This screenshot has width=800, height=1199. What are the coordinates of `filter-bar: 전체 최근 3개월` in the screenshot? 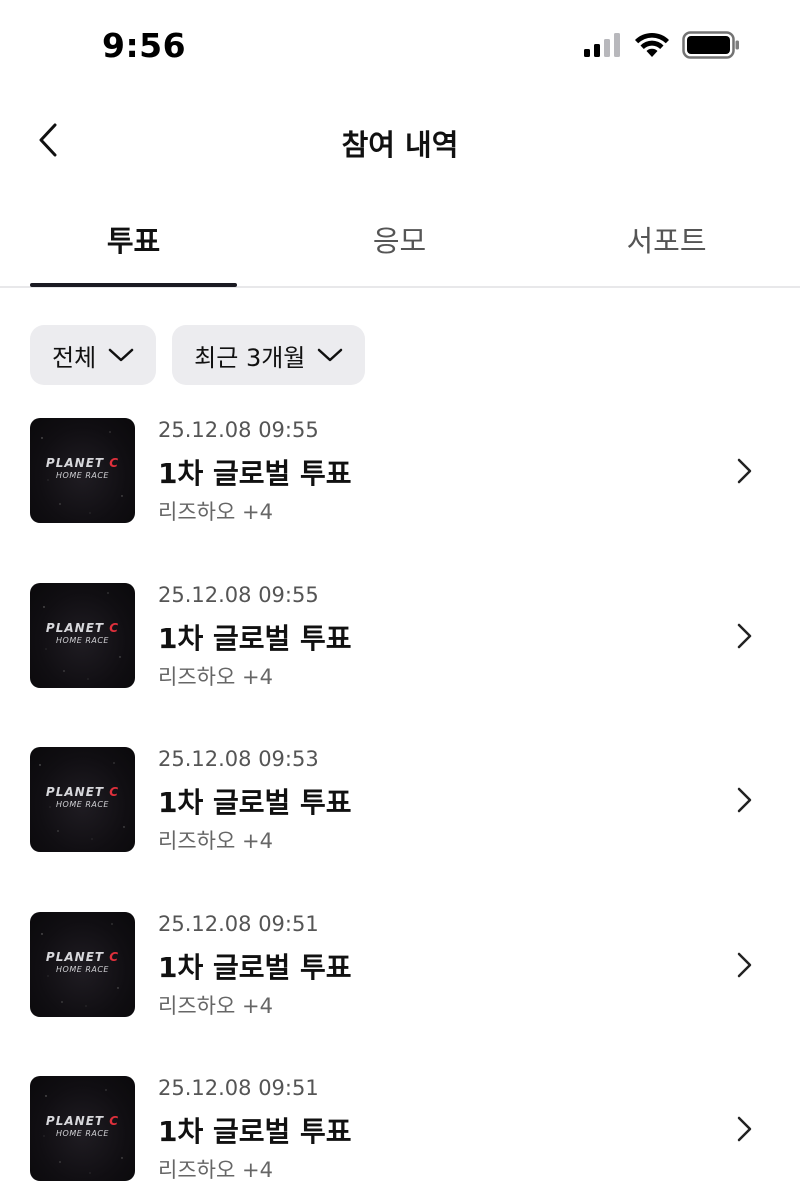 It's located at (198, 355).